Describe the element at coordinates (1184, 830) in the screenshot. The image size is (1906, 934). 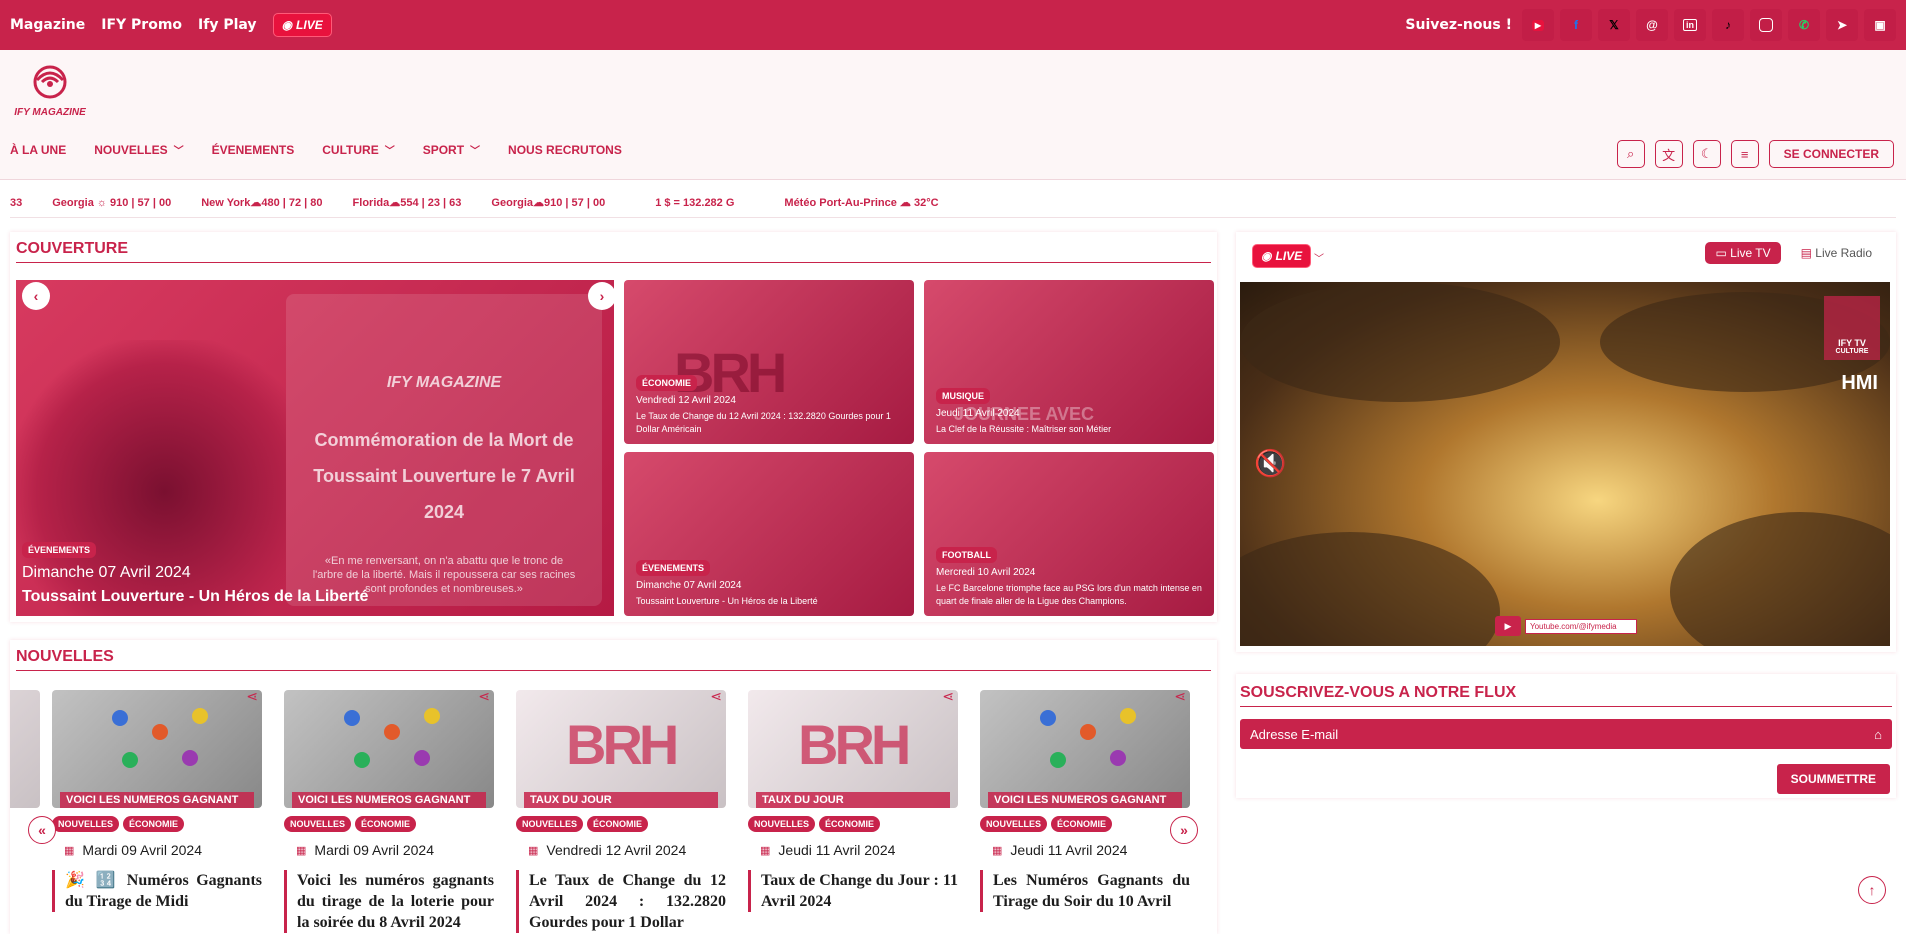
I see `next-arrow-icon: »` at that location.